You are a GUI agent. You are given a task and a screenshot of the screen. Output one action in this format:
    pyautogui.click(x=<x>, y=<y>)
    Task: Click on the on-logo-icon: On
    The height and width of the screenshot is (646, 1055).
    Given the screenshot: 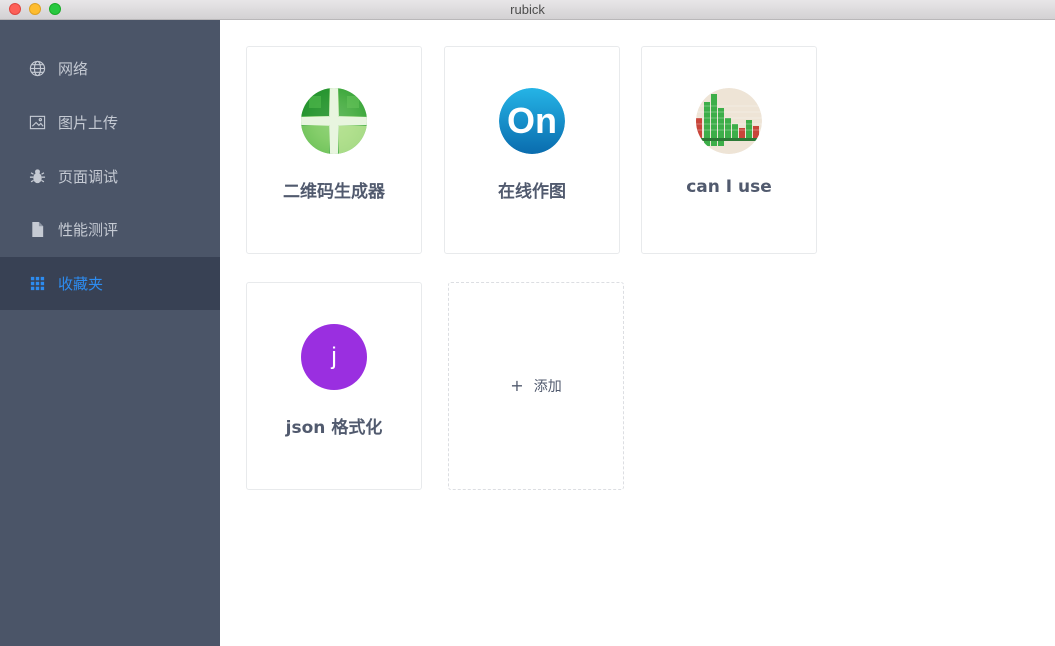 What is the action you would take?
    pyautogui.click(x=532, y=121)
    